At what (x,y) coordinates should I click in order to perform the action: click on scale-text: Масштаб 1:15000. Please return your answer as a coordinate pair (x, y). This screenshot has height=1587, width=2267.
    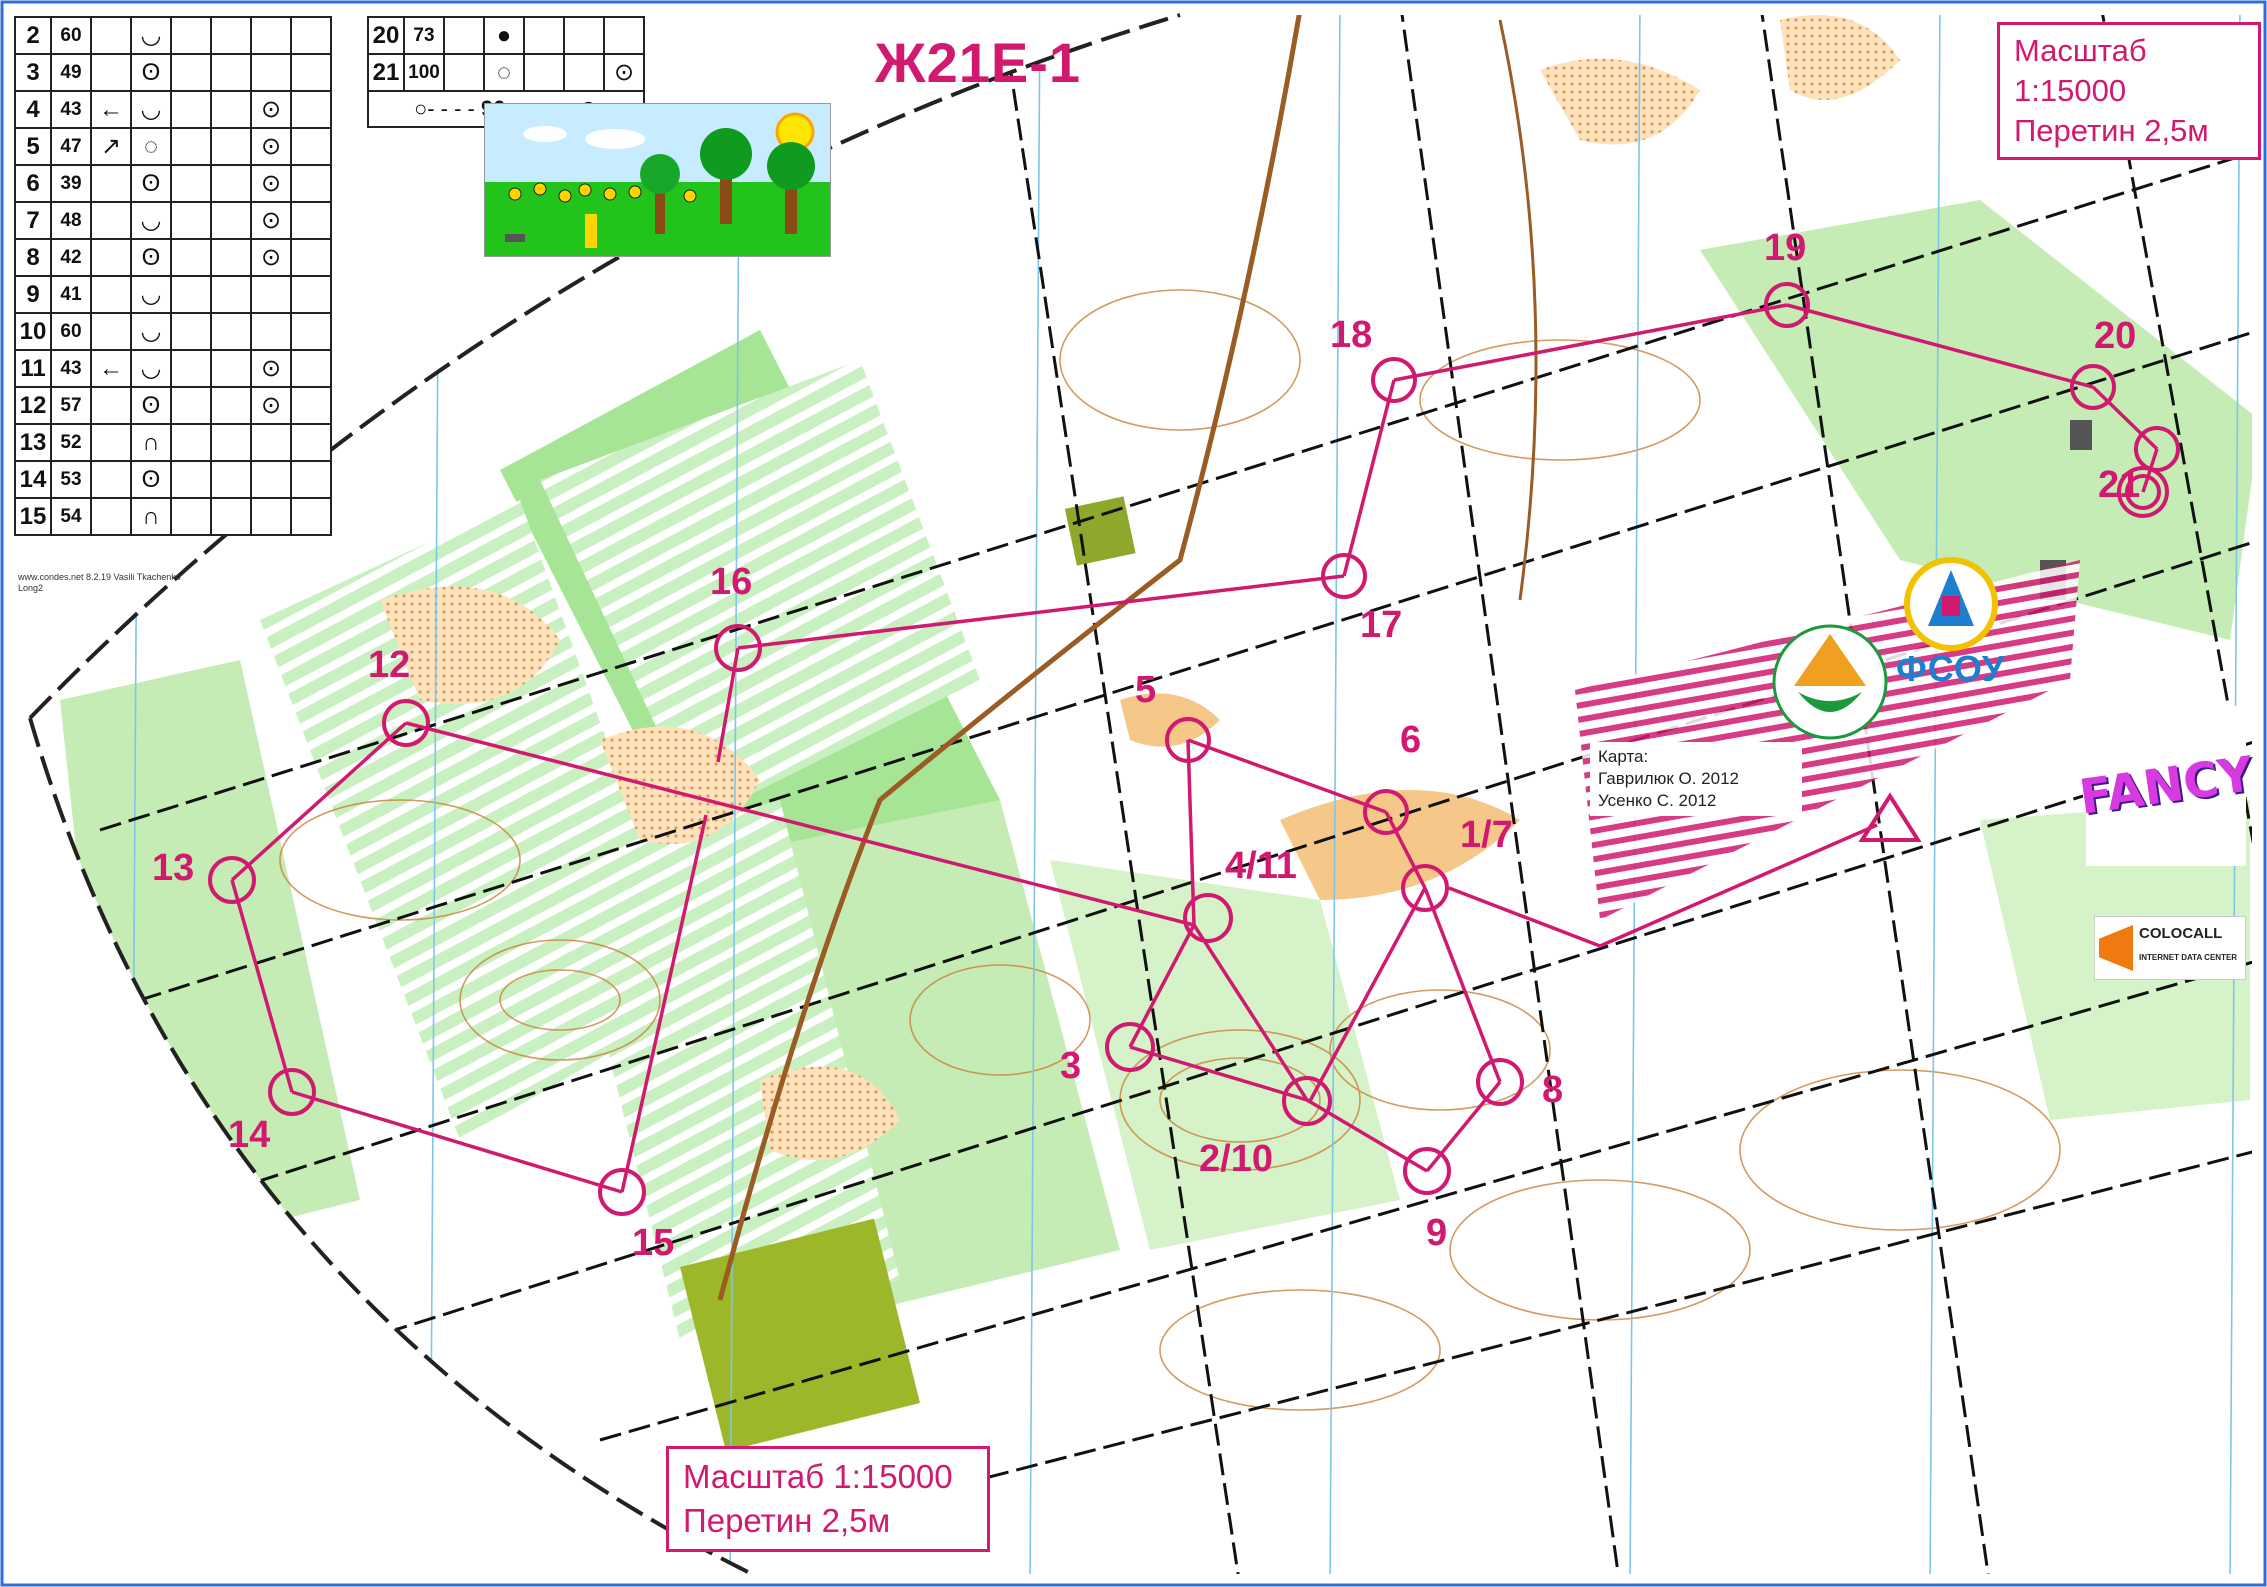
    Looking at the image, I should click on (818, 1476).